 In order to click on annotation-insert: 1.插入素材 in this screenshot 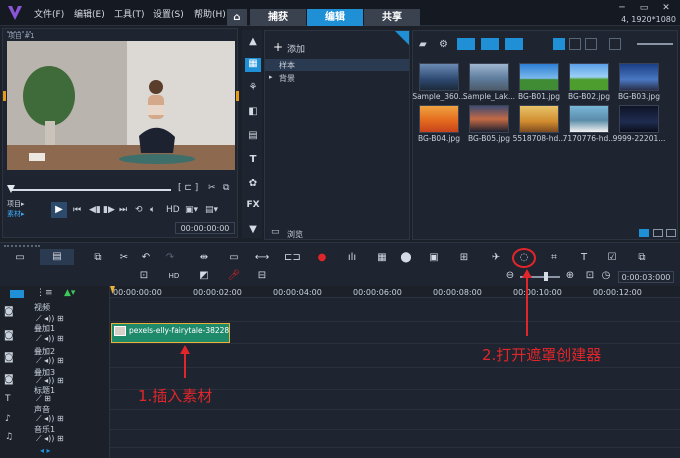, I will do `click(175, 396)`.